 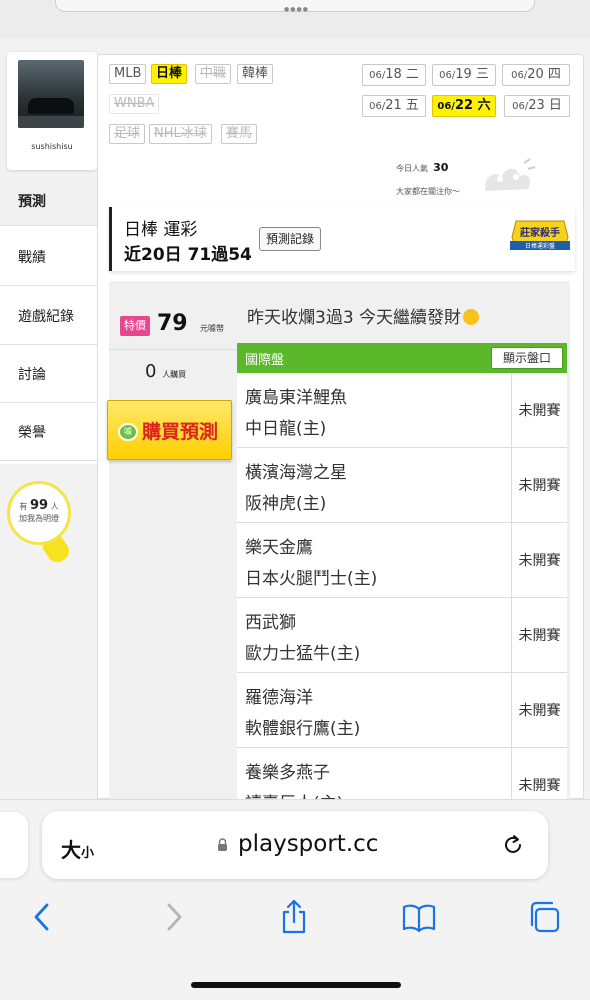 What do you see at coordinates (394, 106) in the screenshot?
I see `date-0621: 06/21 五` at bounding box center [394, 106].